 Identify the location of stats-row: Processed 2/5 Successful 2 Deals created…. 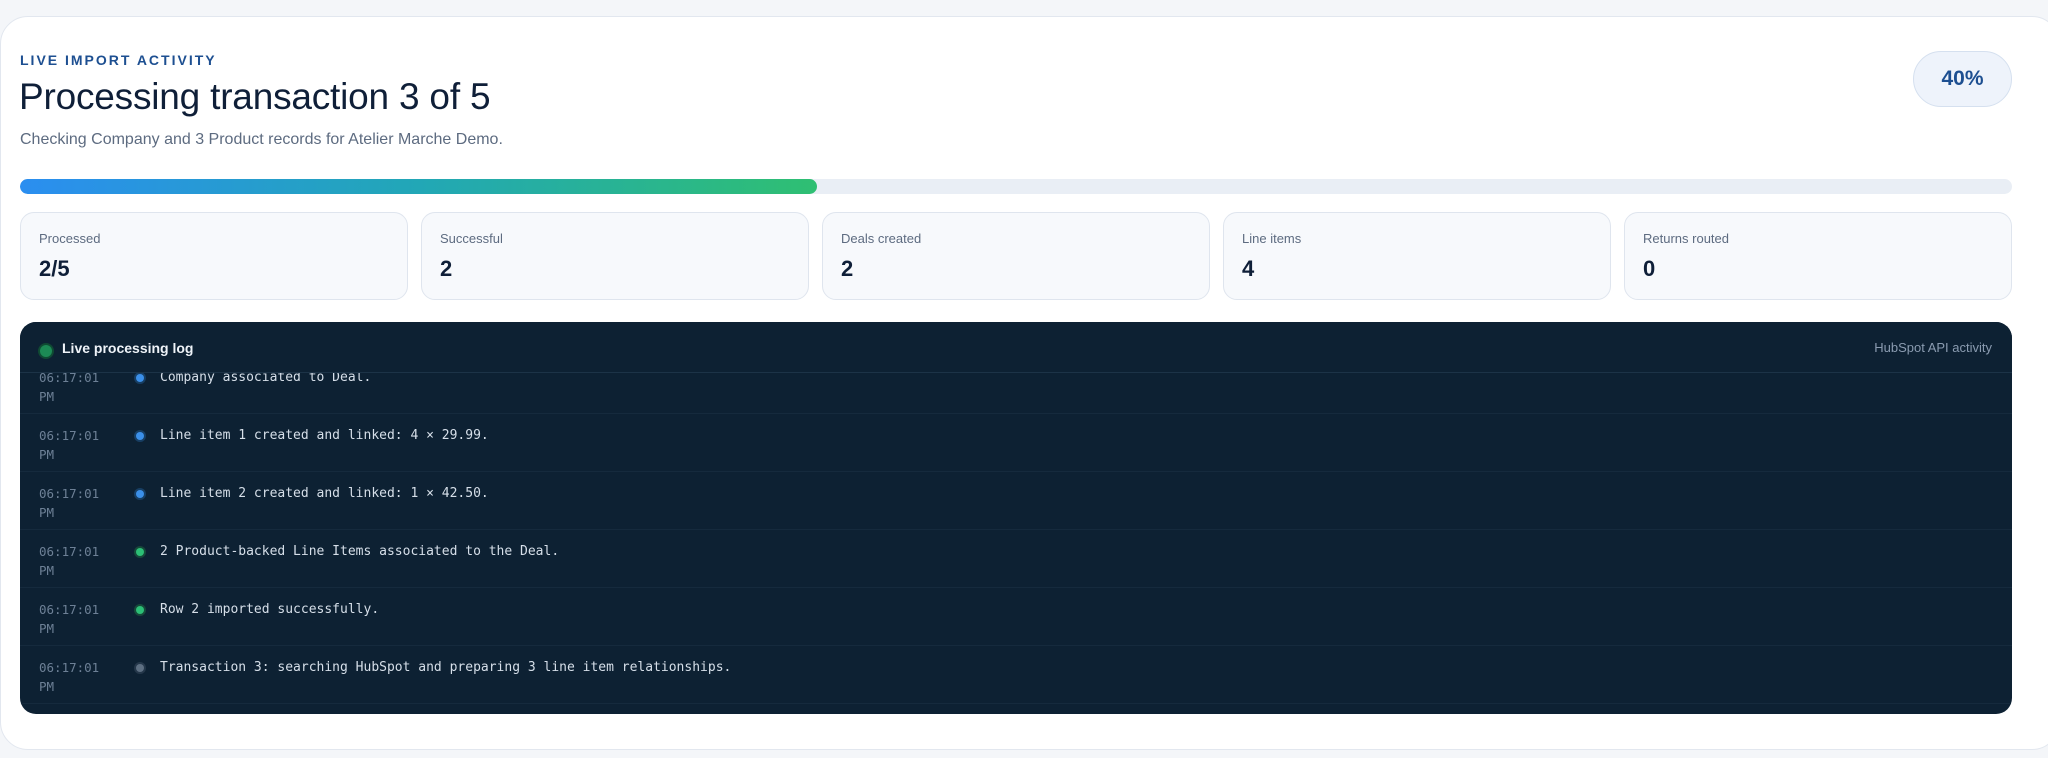
(1016, 256).